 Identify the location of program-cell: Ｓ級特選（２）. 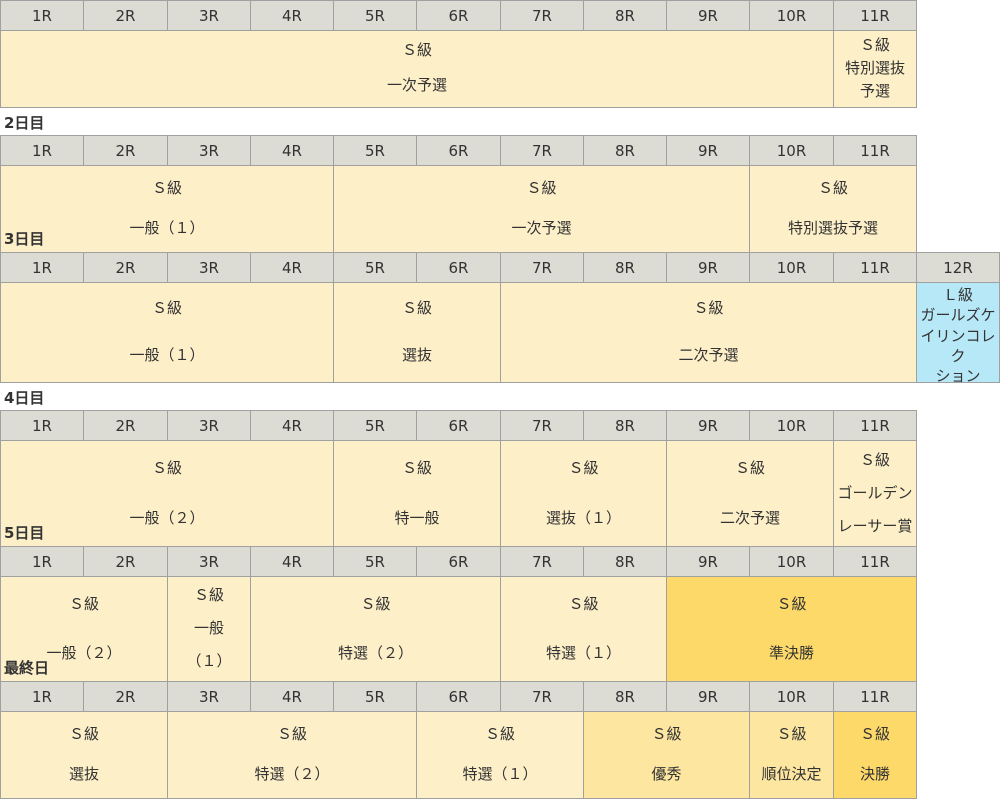
(292, 755).